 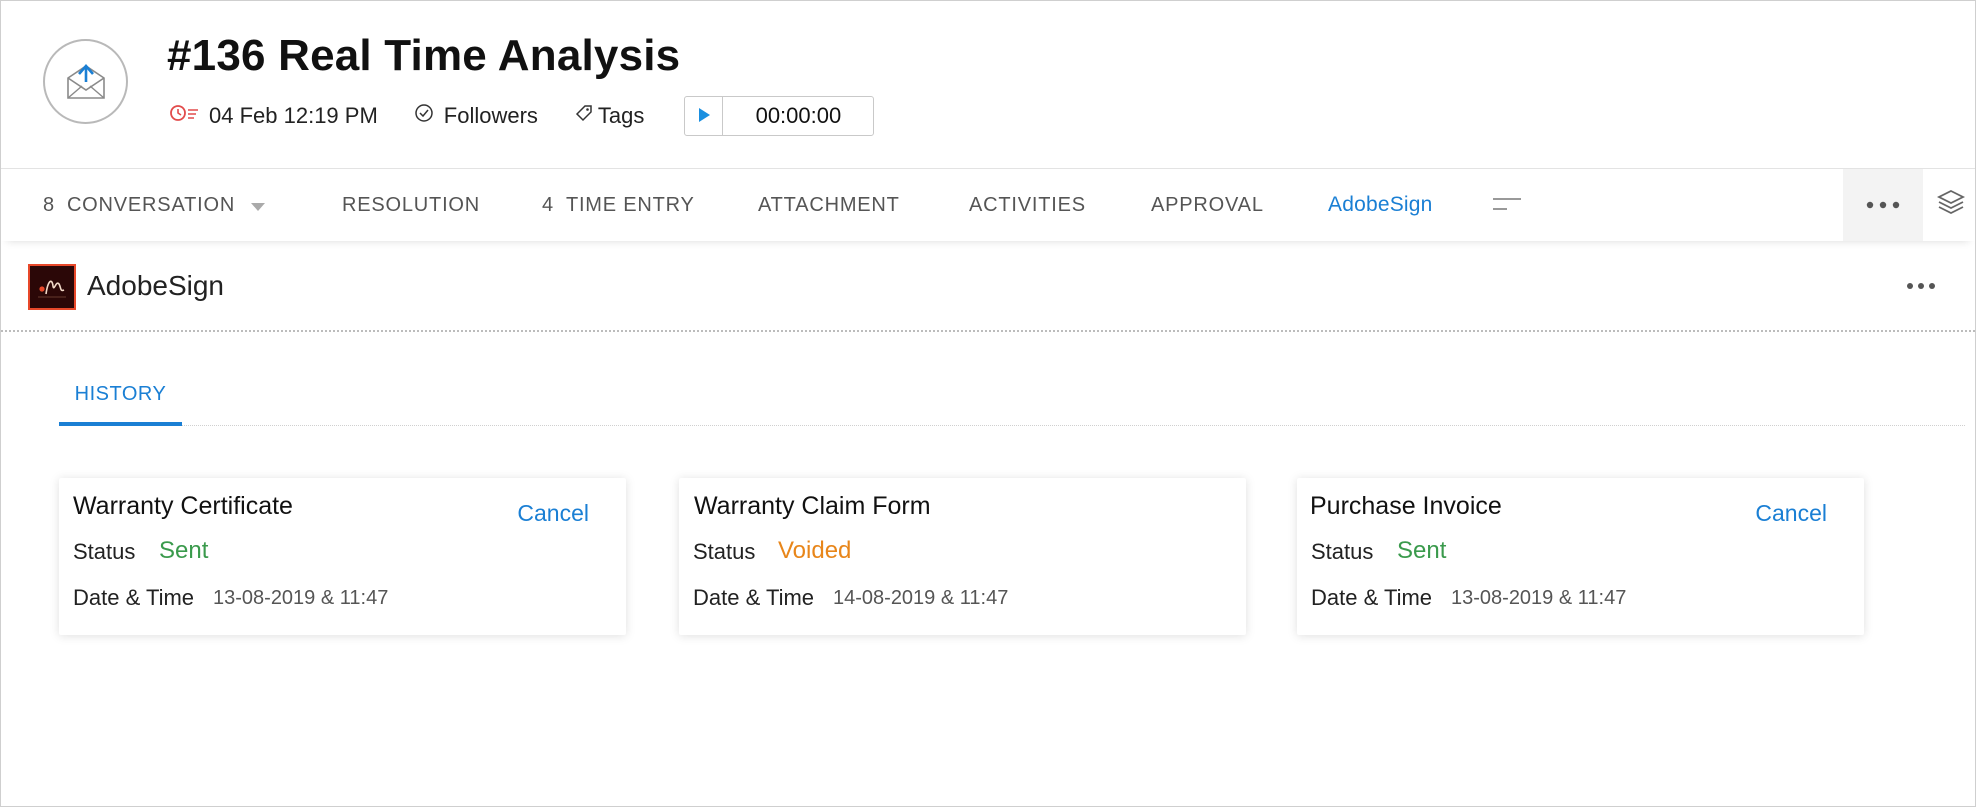 I want to click on menu-lines-icon, so click(x=1507, y=205).